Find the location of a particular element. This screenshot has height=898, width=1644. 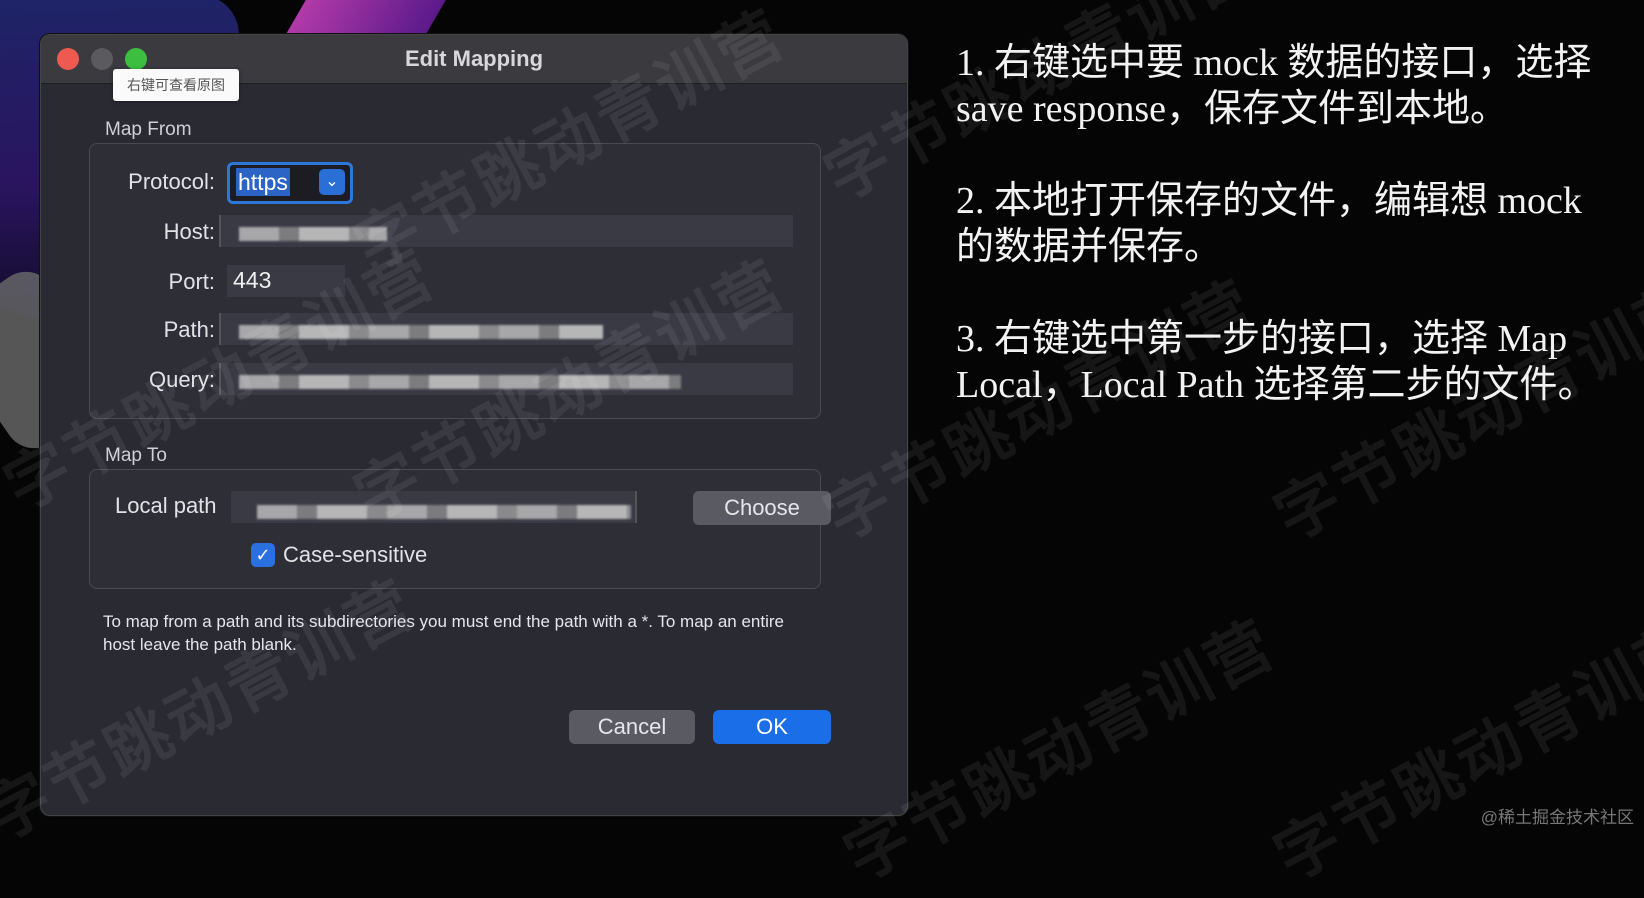

ok-button: OK is located at coordinates (772, 727).